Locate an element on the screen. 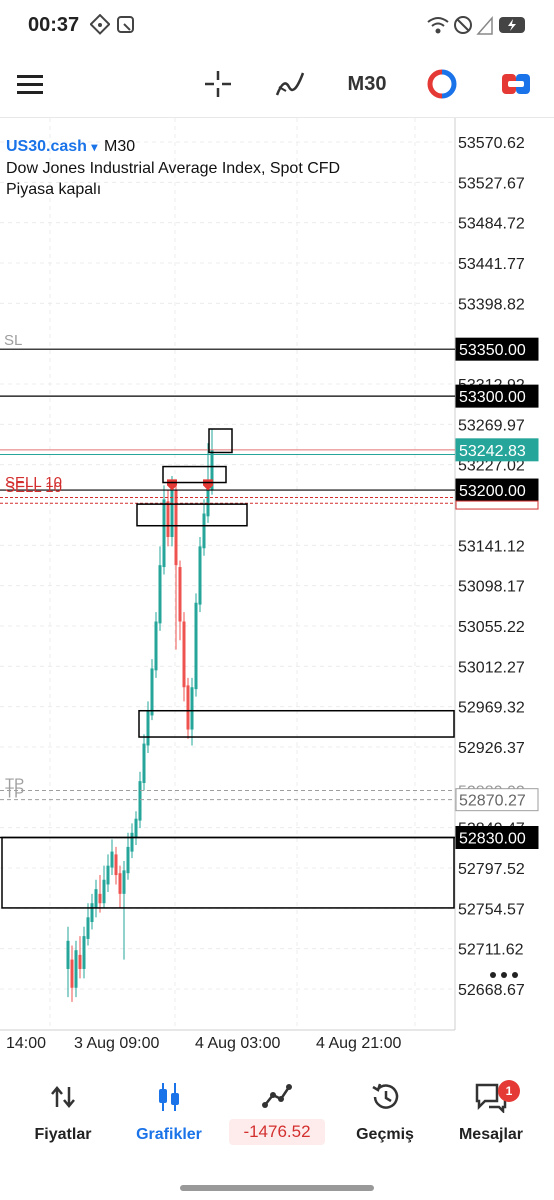  nav-messages: 1 Mesajlar is located at coordinates (491, 1120).